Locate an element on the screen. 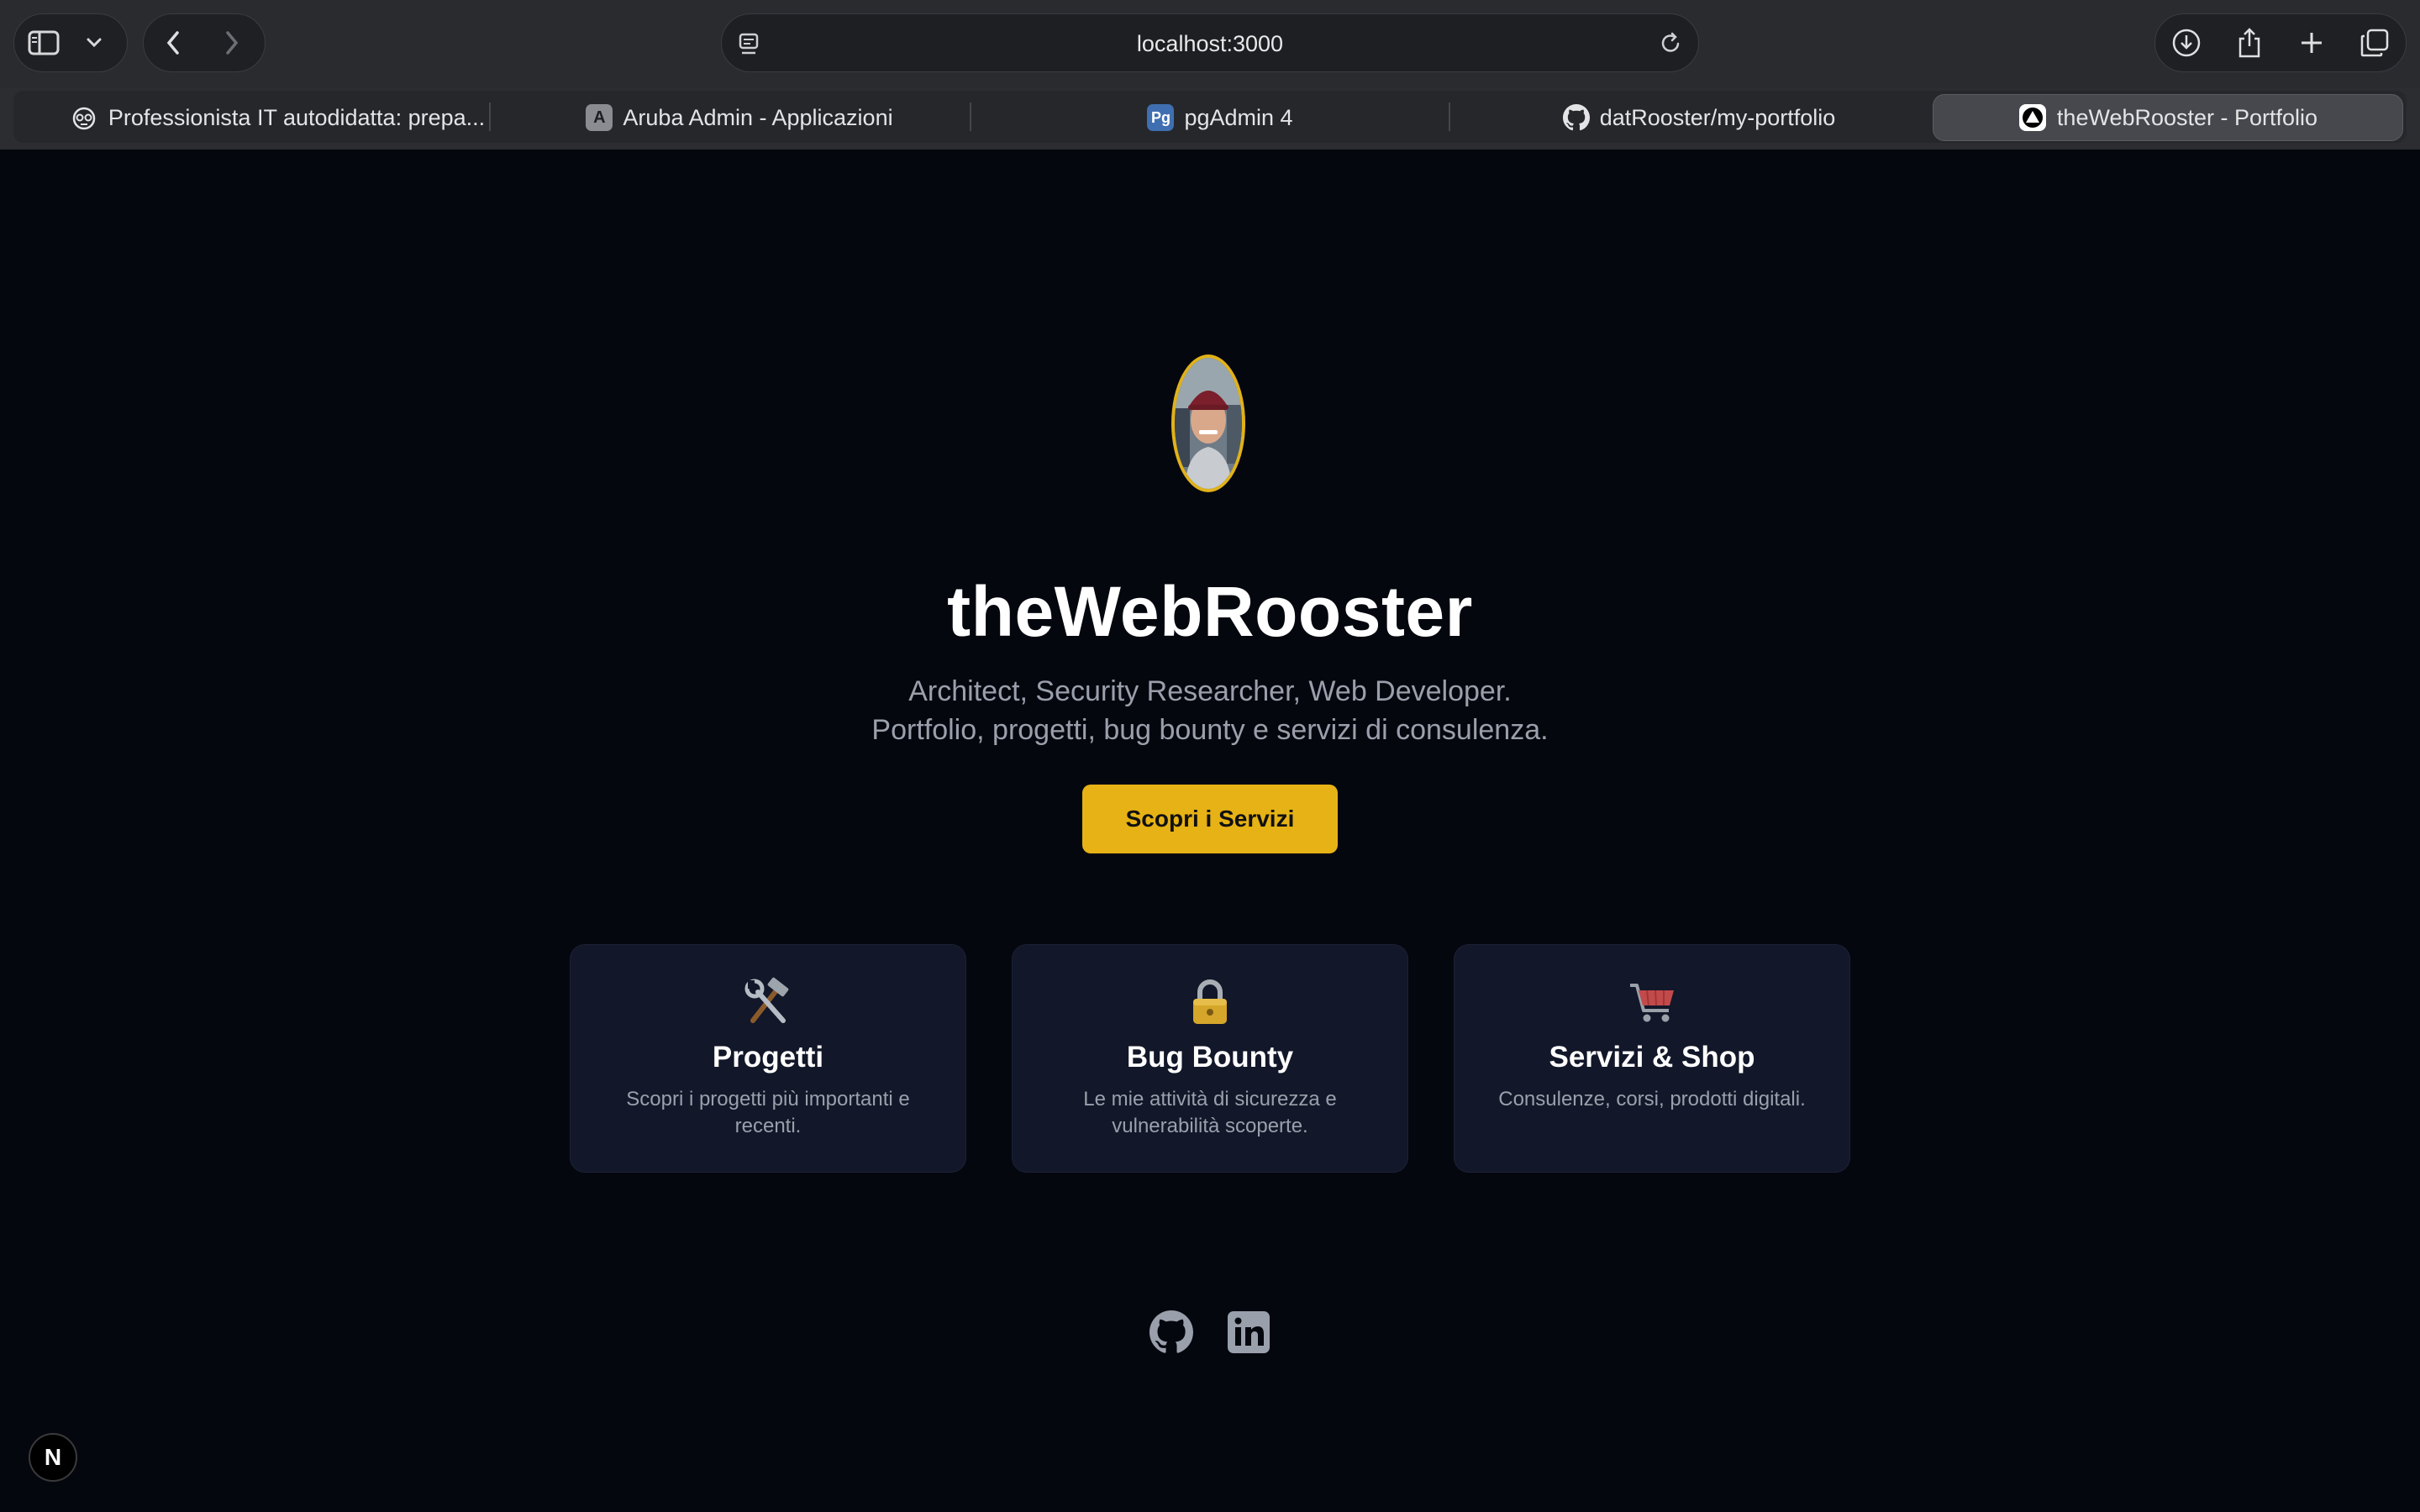  download-icon is located at coordinates (2187, 43).